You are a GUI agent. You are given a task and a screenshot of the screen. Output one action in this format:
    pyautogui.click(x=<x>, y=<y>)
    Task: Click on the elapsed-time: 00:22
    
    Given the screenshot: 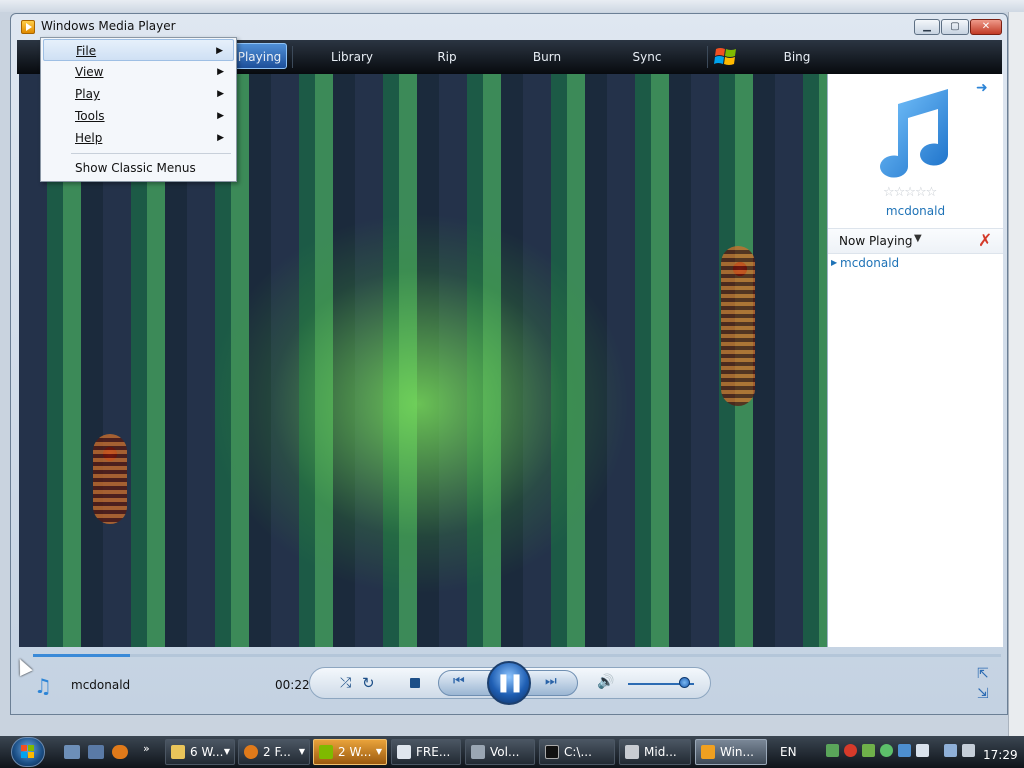 What is the action you would take?
    pyautogui.click(x=292, y=685)
    